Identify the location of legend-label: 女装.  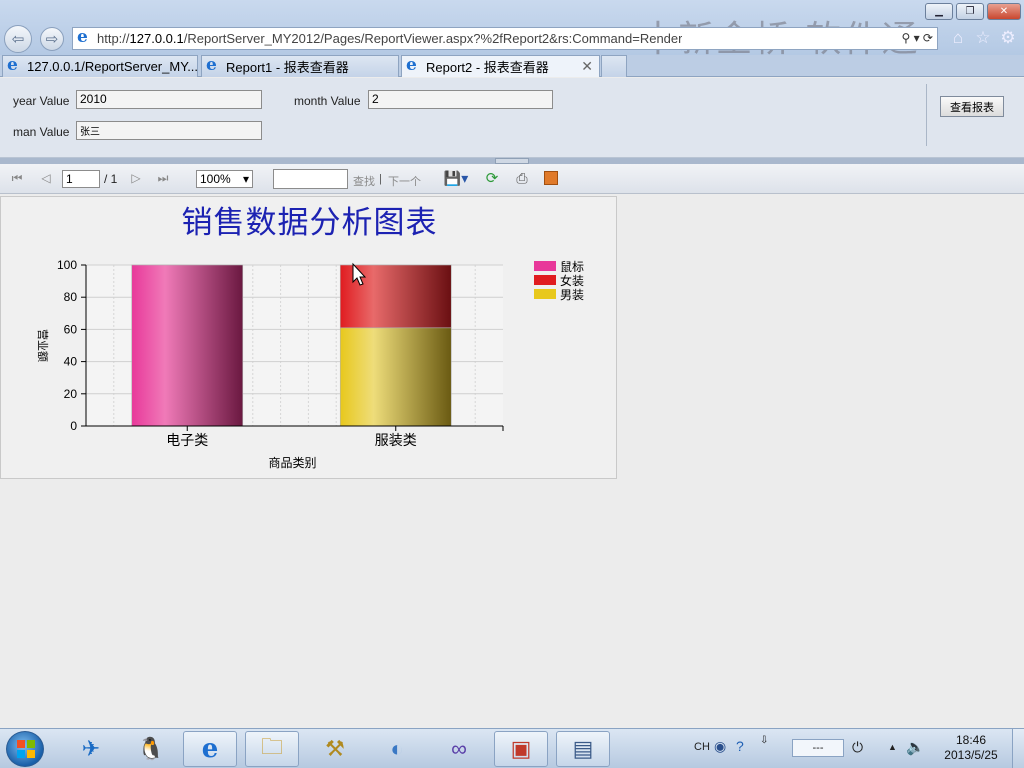
(572, 280).